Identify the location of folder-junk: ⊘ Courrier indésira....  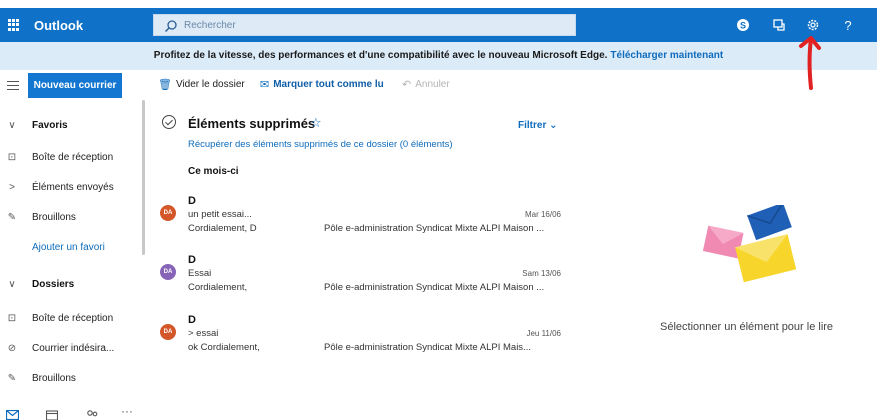
(70, 348).